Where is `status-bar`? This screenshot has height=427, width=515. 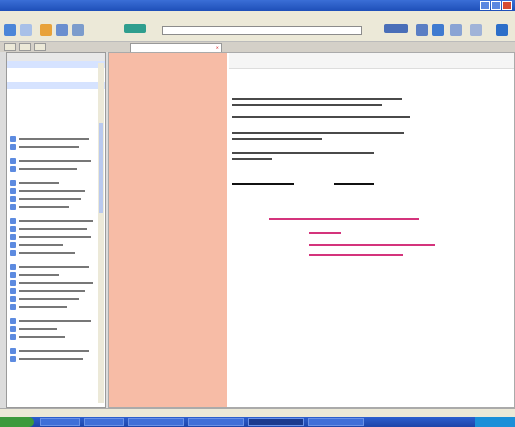 status-bar is located at coordinates (257, 412).